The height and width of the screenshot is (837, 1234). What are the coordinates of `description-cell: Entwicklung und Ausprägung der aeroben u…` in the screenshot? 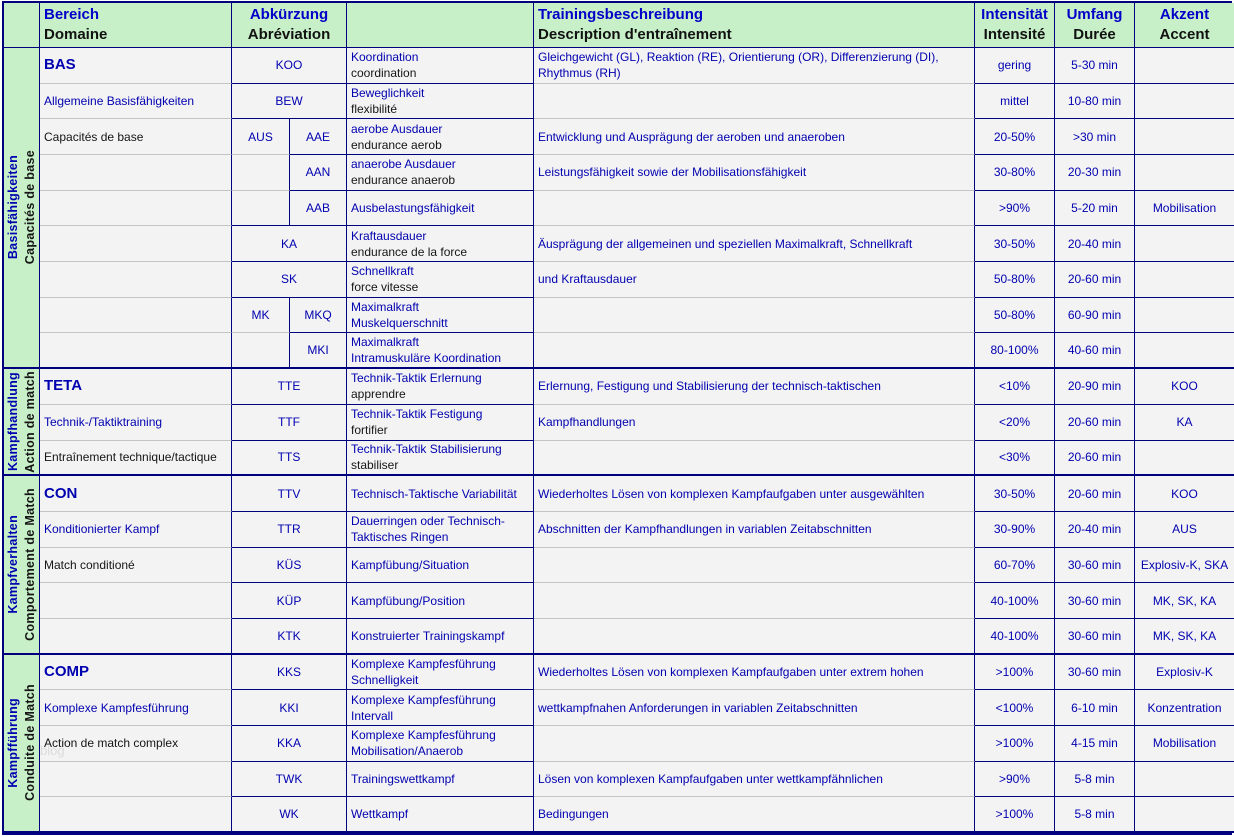 It's located at (754, 137).